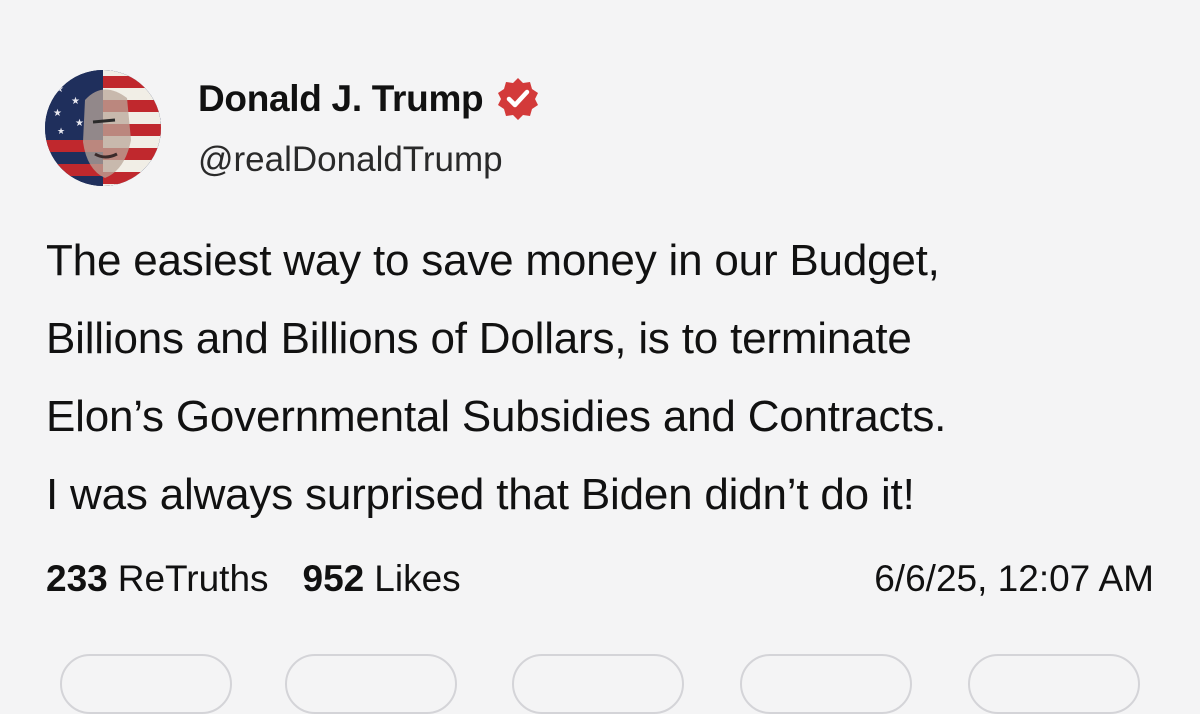  I want to click on likes-count: 952, so click(333, 578).